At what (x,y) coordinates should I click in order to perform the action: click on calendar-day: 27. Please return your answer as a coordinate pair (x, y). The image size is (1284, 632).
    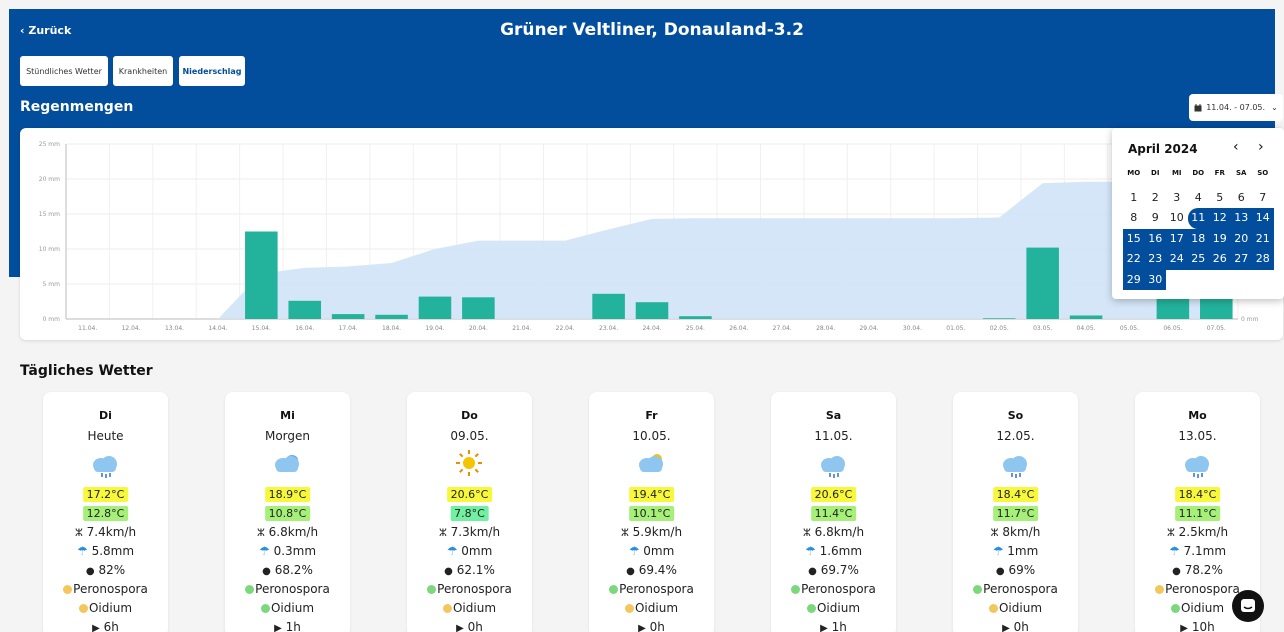
    Looking at the image, I should click on (1241, 259).